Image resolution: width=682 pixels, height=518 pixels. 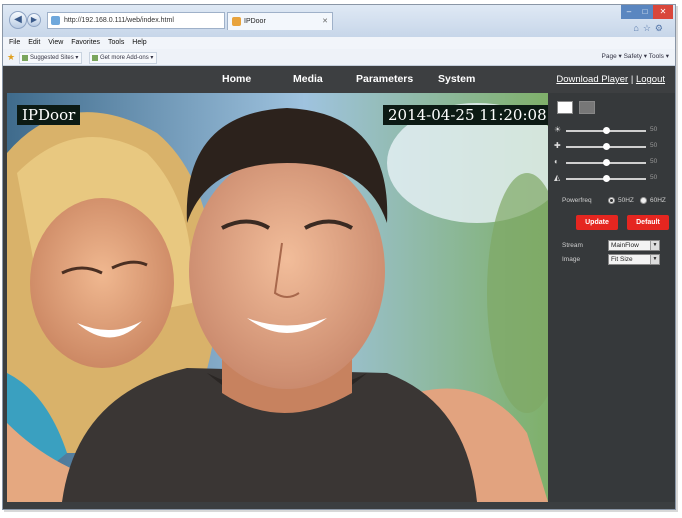 What do you see at coordinates (139, 43) in the screenshot?
I see `menu-help: Help` at bounding box center [139, 43].